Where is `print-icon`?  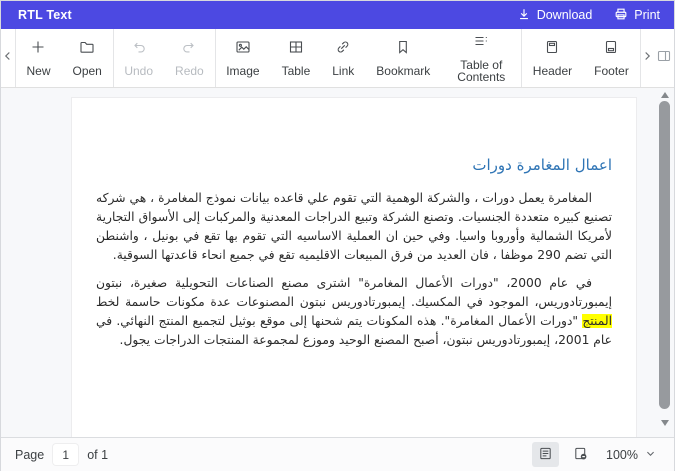 print-icon is located at coordinates (621, 15).